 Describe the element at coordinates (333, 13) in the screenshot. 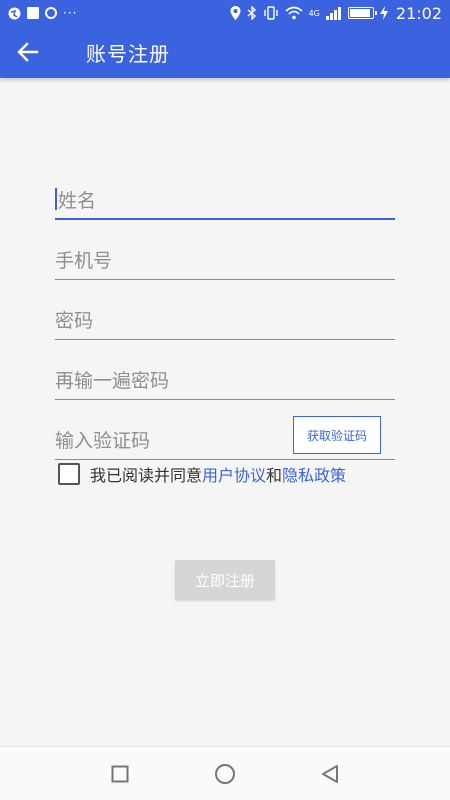

I see `signal-icon` at that location.